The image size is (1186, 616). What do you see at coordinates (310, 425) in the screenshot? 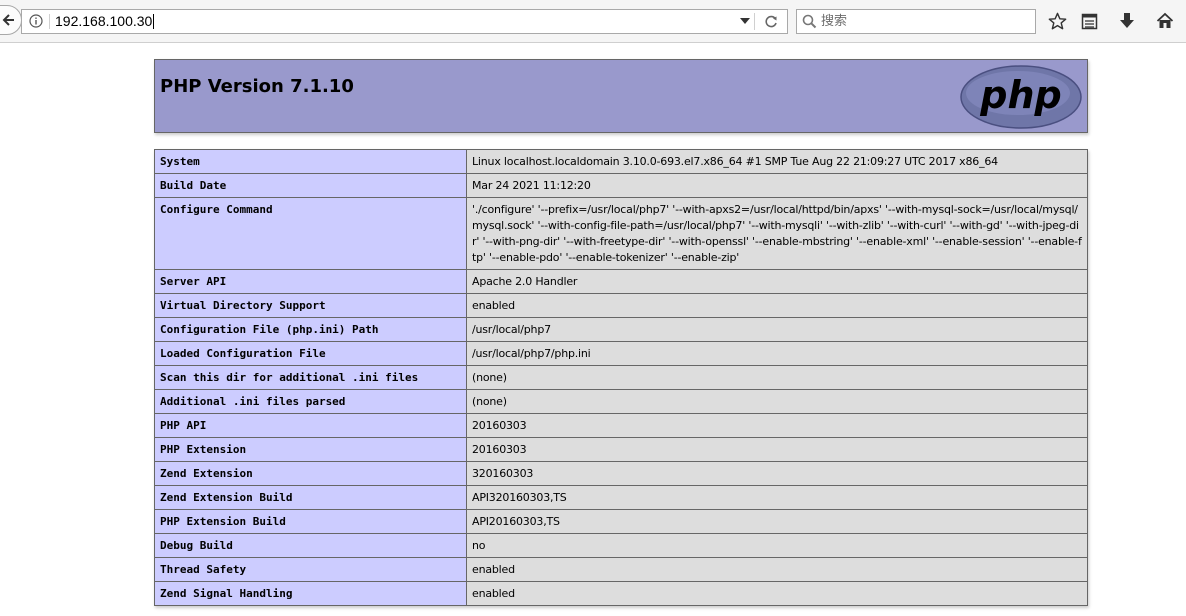
I see `info-label: PHP API` at bounding box center [310, 425].